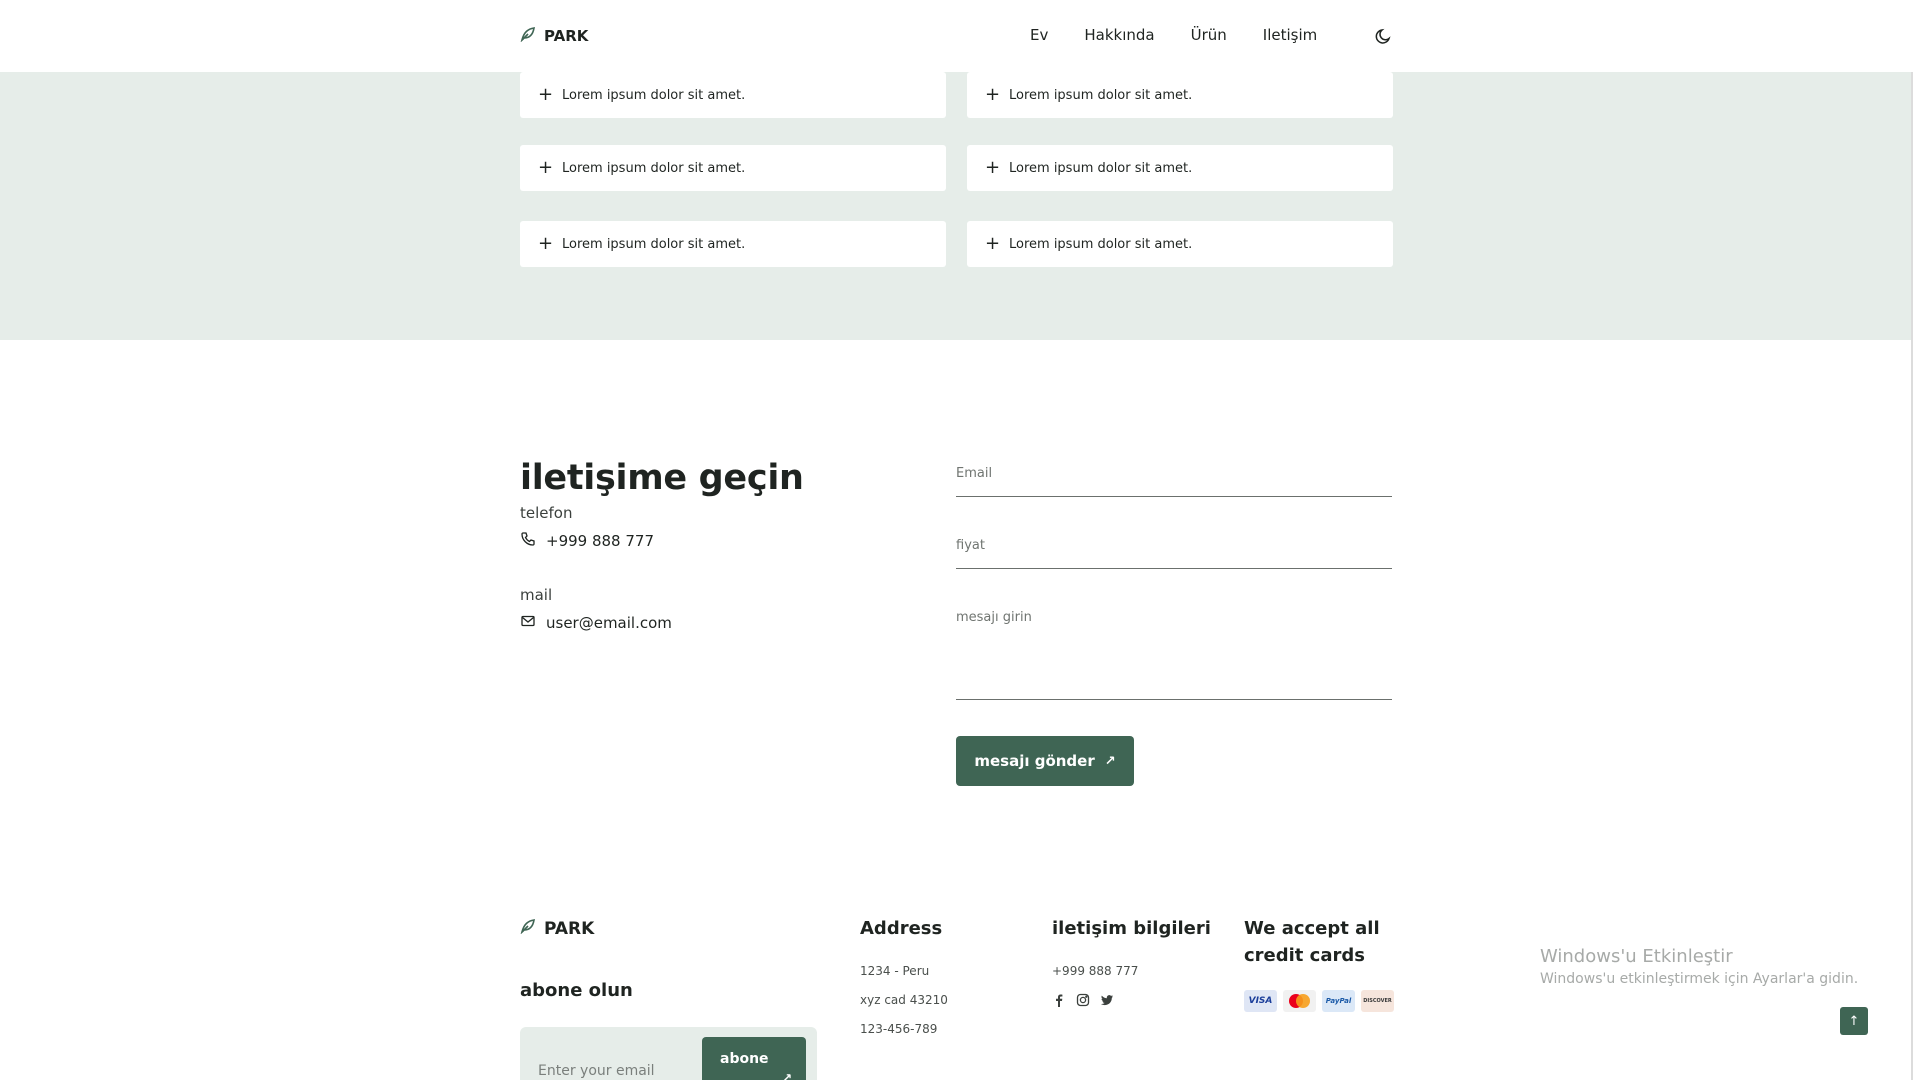 Image resolution: width=1913 pixels, height=1080 pixels. Describe the element at coordinates (970, 545) in the screenshot. I see `price-placeholder: fiyat` at that location.